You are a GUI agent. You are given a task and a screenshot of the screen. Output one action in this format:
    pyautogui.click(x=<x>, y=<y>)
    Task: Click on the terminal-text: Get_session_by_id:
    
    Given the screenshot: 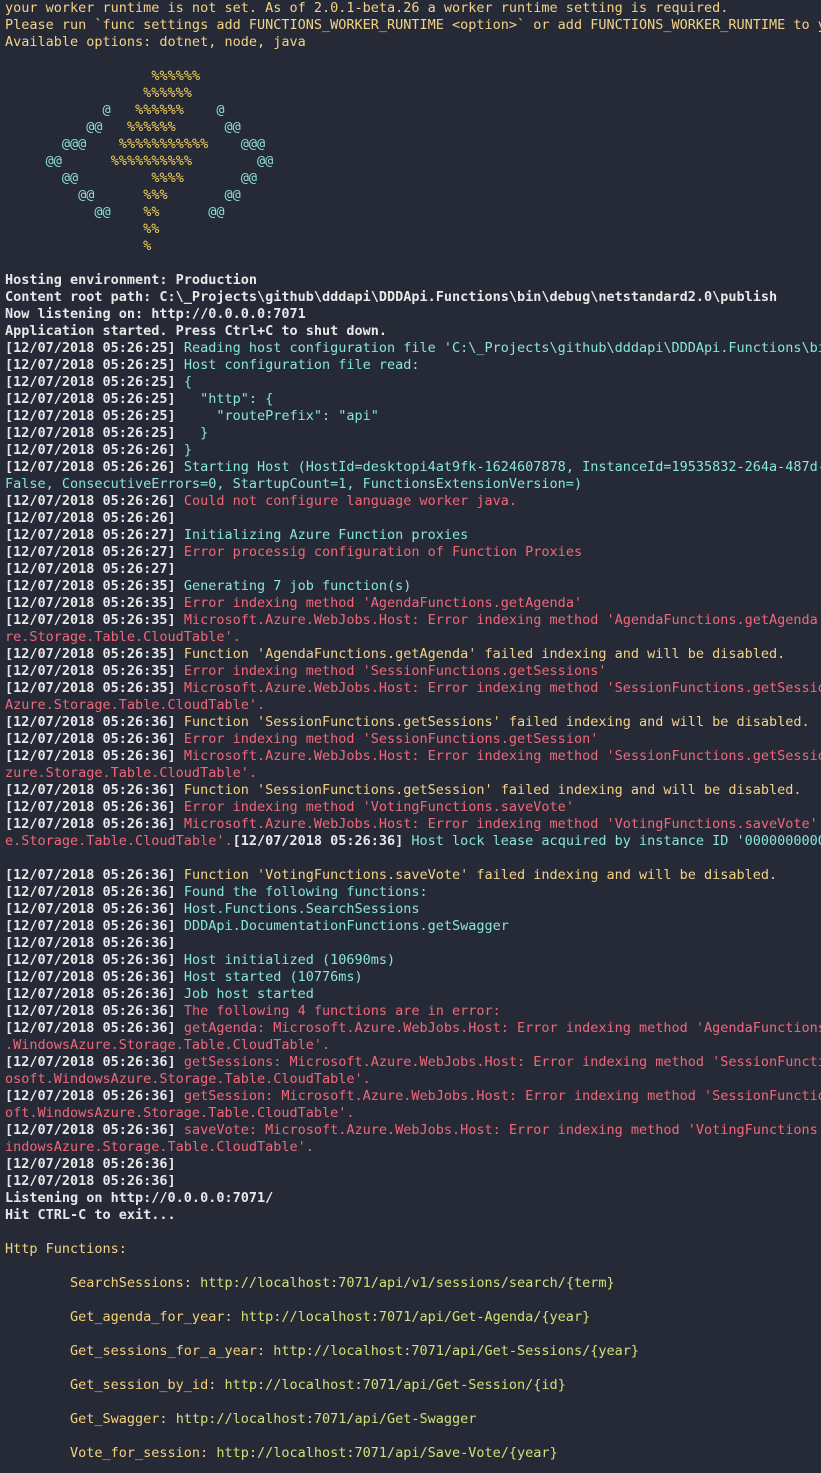 What is the action you would take?
    pyautogui.click(x=115, y=1385)
    